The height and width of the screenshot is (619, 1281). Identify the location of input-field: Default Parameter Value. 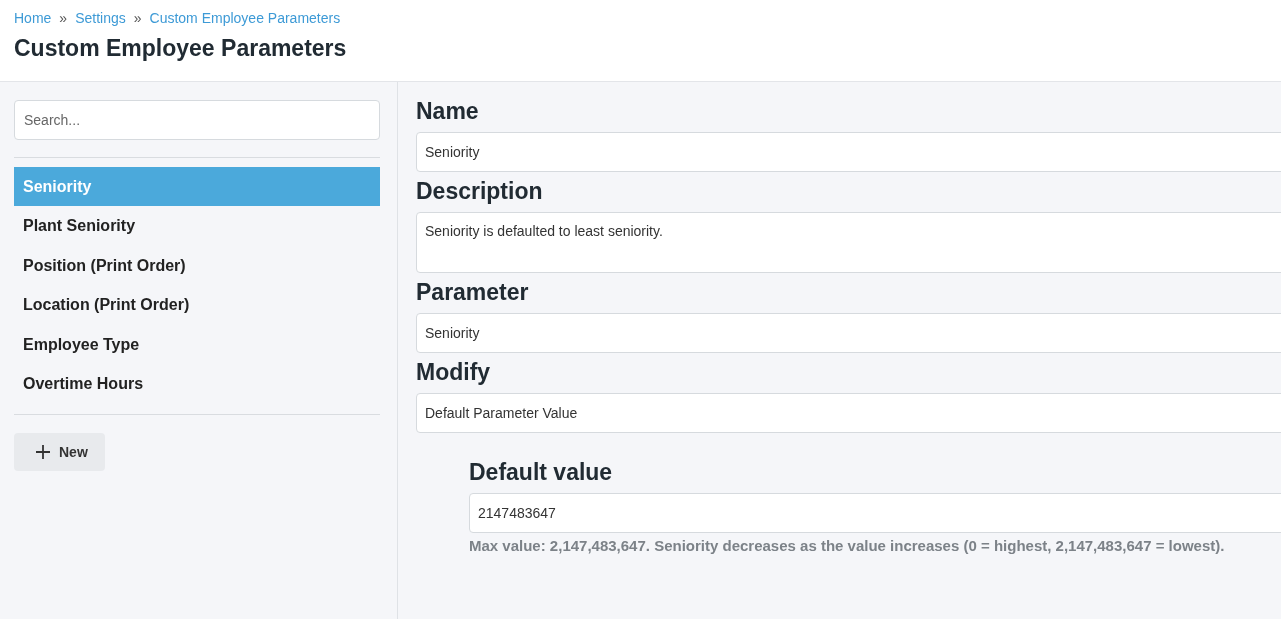
(848, 413).